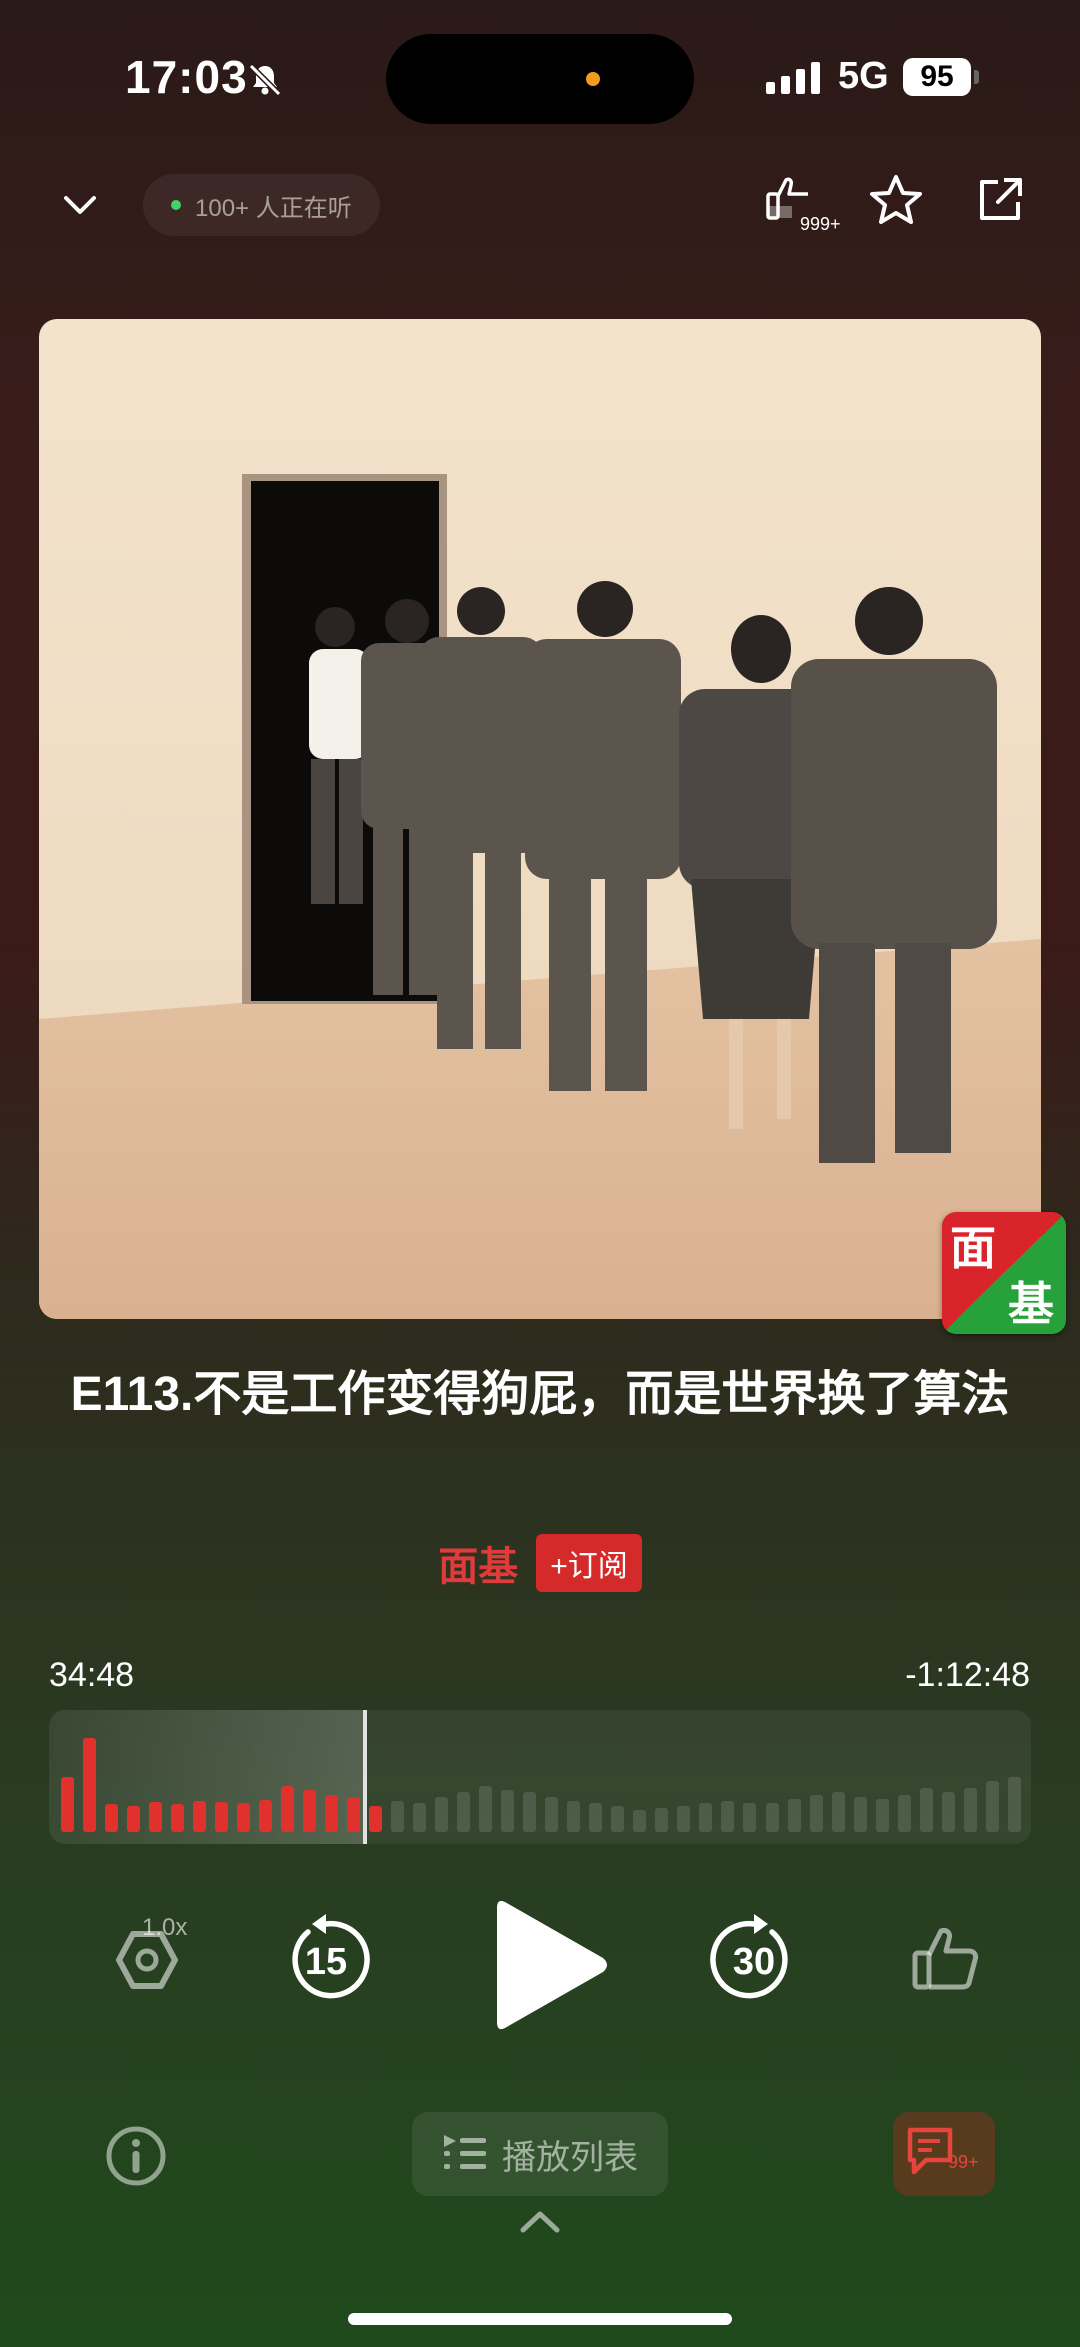 Image resolution: width=1080 pixels, height=2347 pixels. What do you see at coordinates (801, 202) in the screenshot?
I see `like-count-button: 999+` at bounding box center [801, 202].